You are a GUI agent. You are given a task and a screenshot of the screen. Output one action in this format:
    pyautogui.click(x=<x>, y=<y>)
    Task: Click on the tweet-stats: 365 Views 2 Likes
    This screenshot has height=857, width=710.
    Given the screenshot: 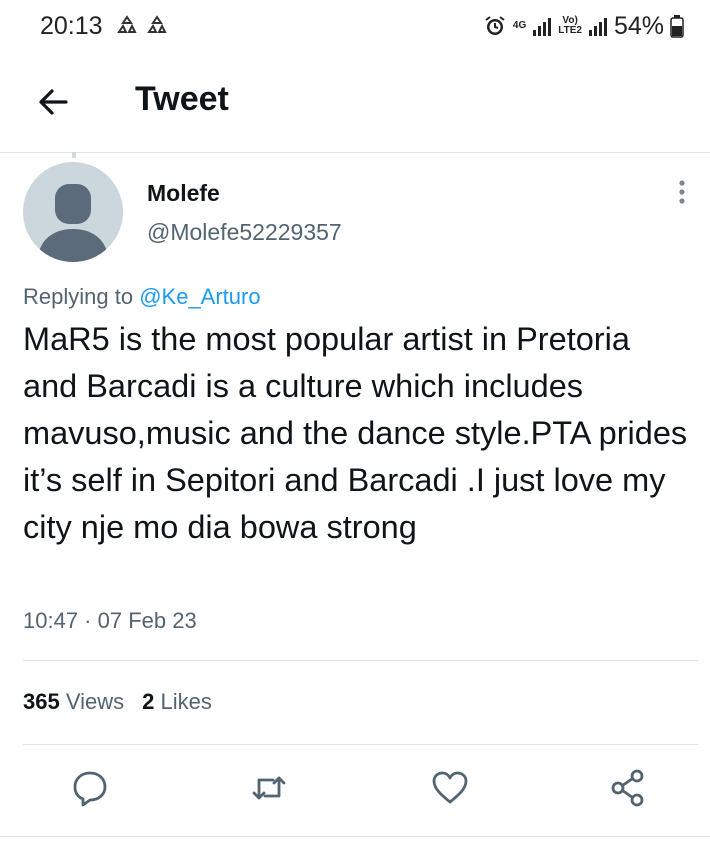 What is the action you would take?
    pyautogui.click(x=117, y=702)
    